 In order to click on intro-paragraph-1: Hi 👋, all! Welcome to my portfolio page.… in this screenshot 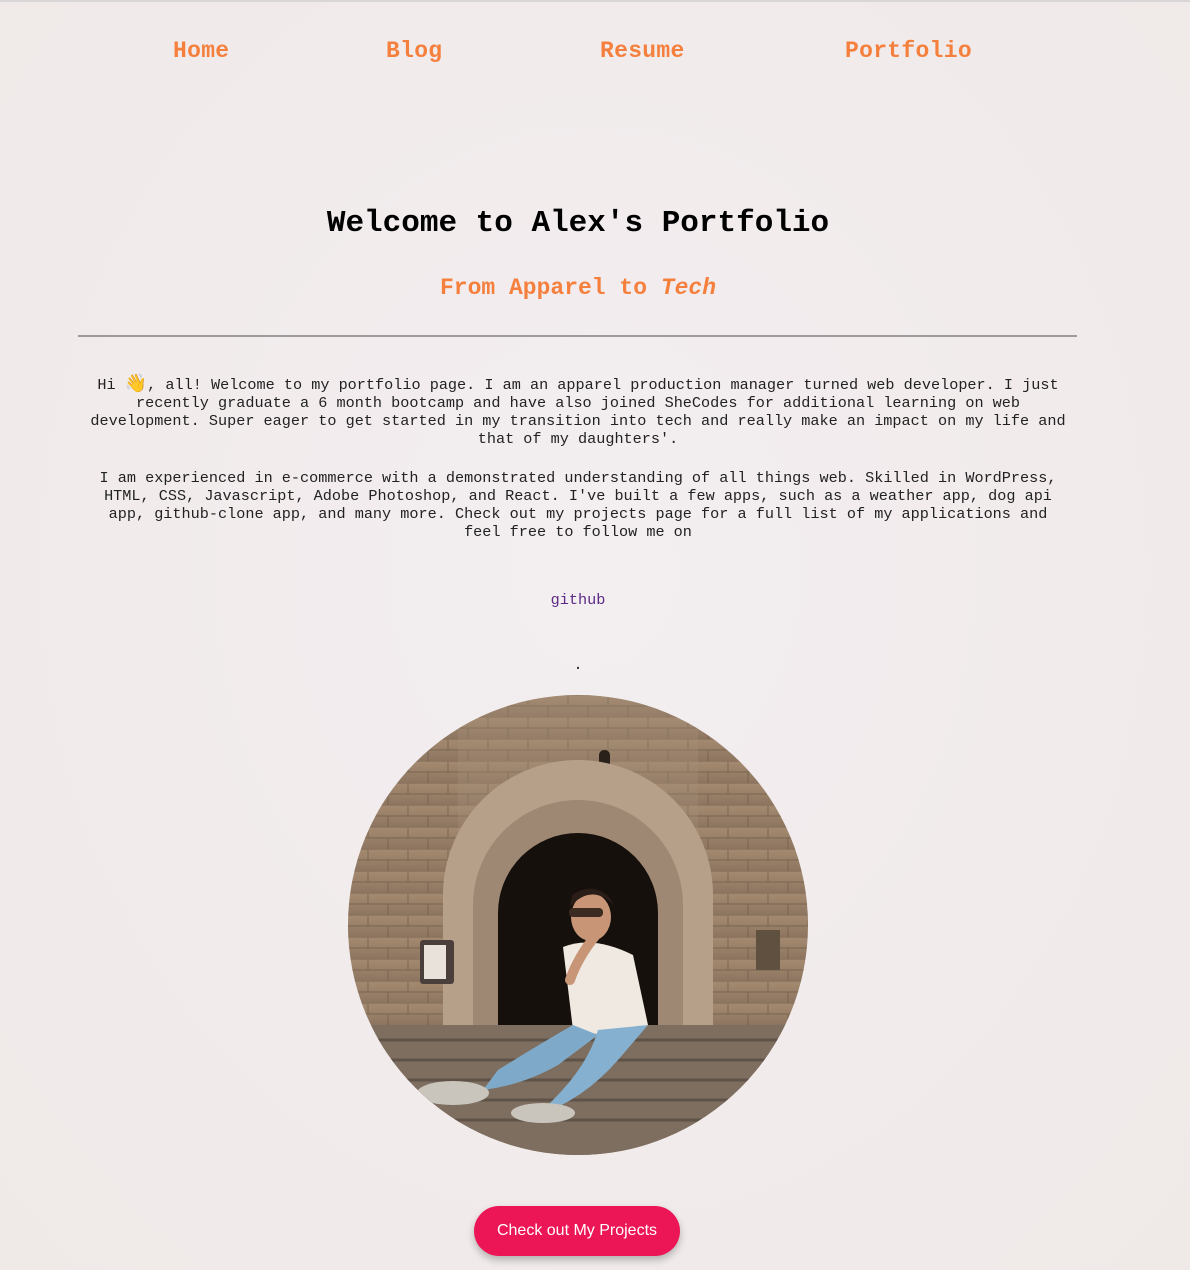, I will do `click(578, 411)`.